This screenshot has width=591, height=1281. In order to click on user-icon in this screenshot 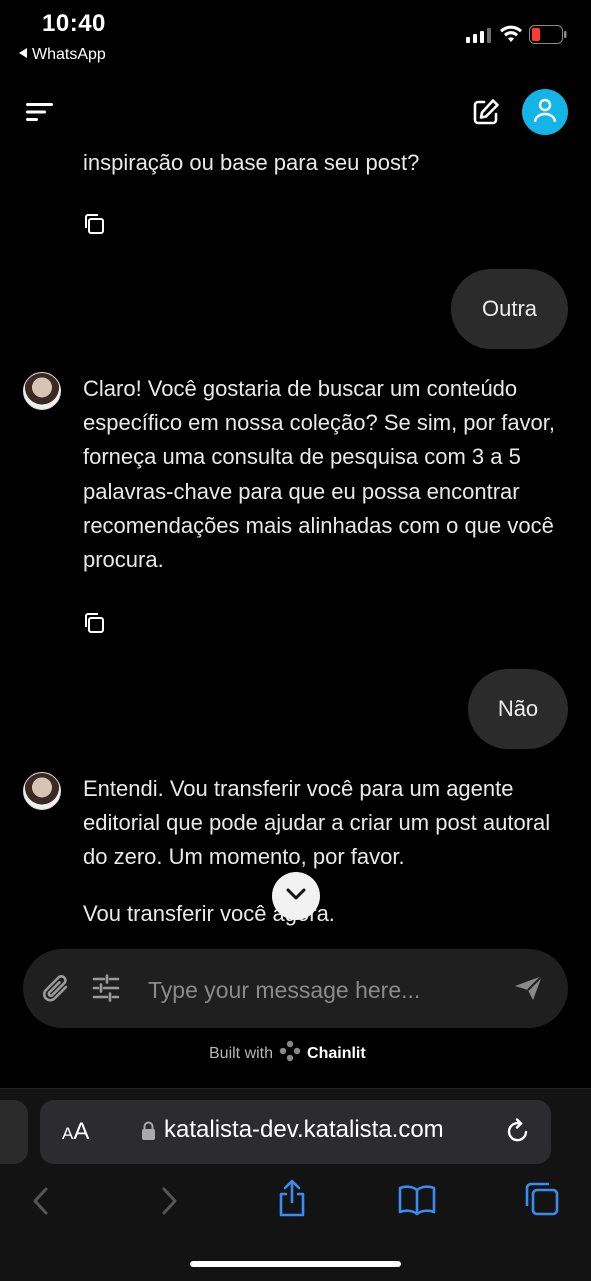, I will do `click(545, 112)`.